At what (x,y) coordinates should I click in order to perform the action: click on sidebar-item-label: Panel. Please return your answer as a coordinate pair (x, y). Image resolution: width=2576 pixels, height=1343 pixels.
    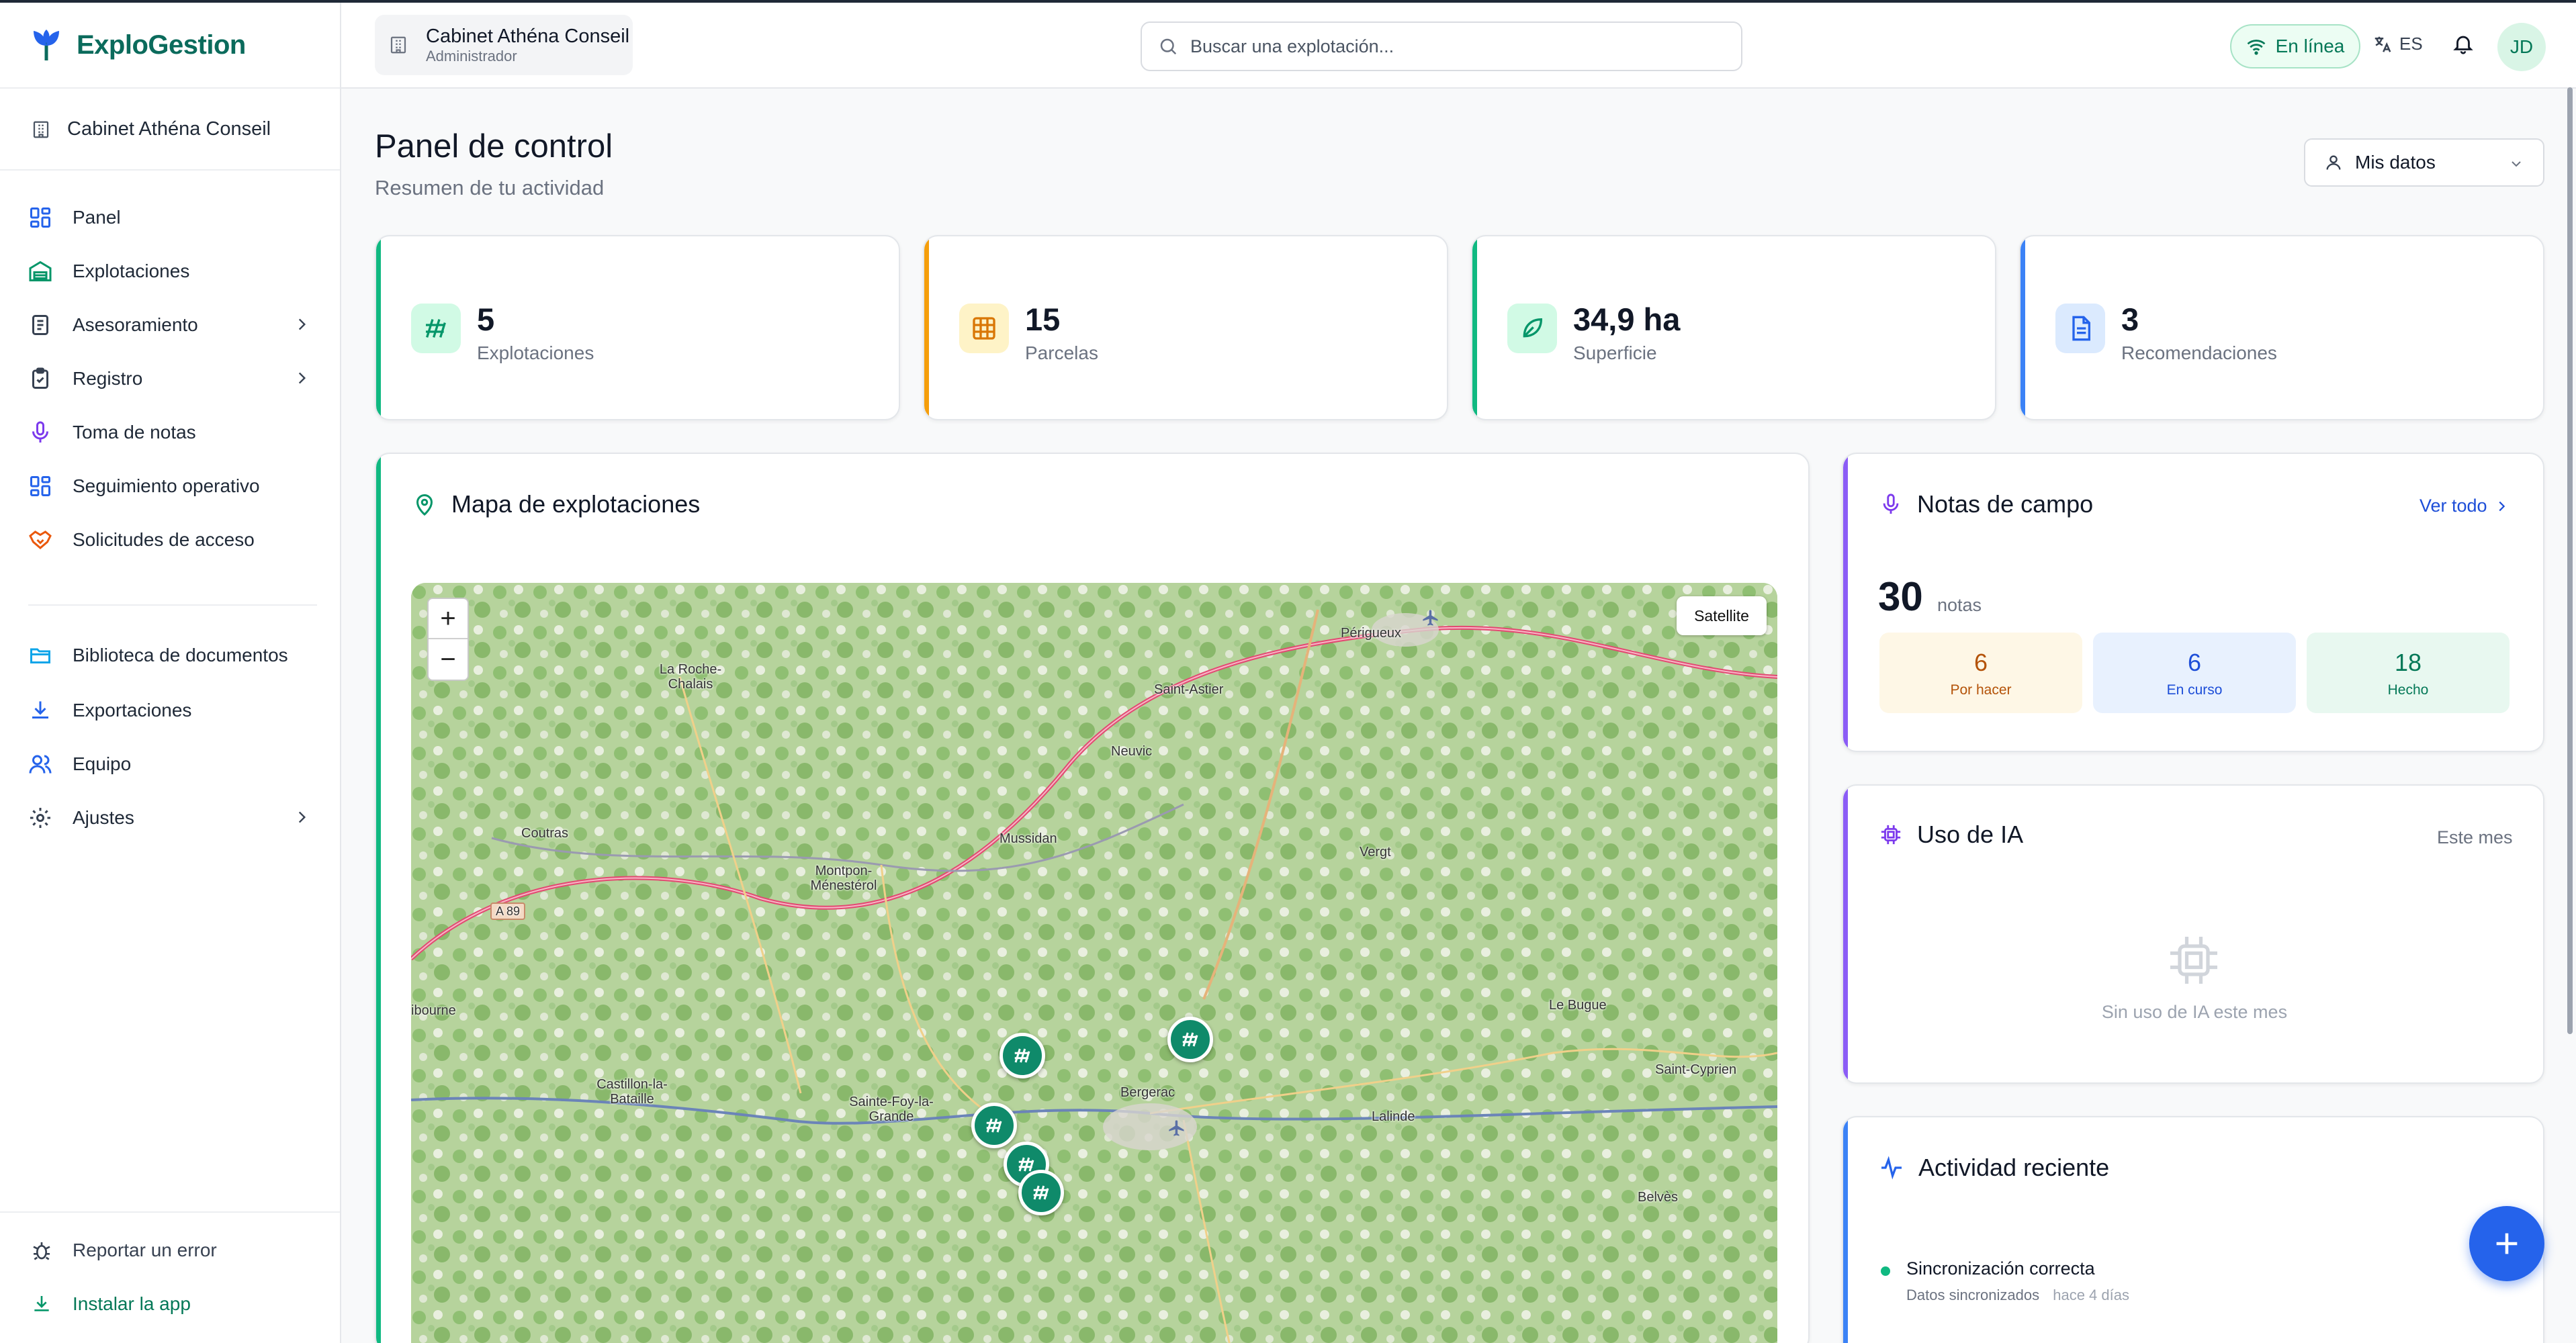
    Looking at the image, I should click on (97, 217).